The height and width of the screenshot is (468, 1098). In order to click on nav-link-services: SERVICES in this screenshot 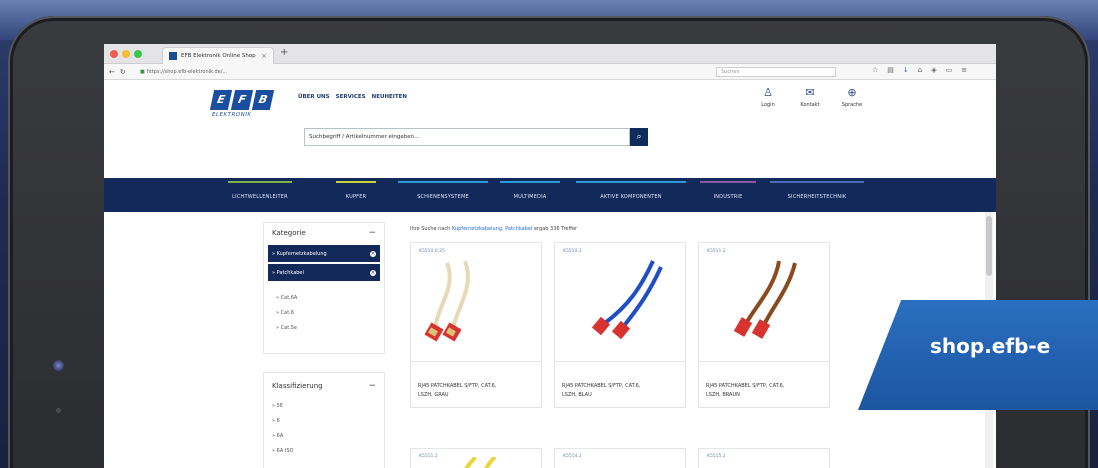, I will do `click(351, 97)`.